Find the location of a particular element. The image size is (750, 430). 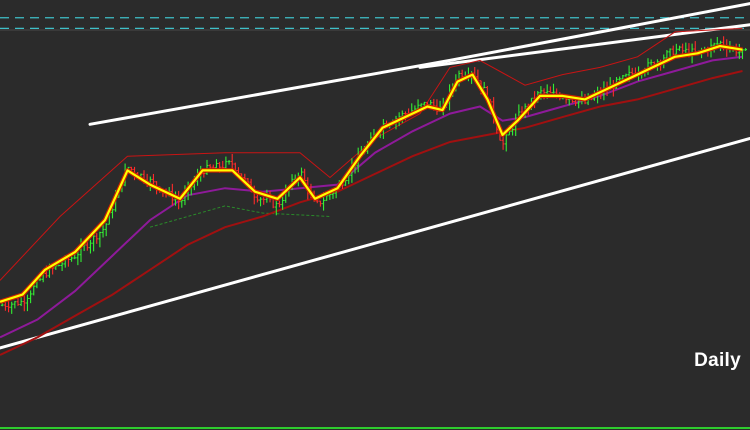

timeframe-label: Daily is located at coordinates (717, 360).